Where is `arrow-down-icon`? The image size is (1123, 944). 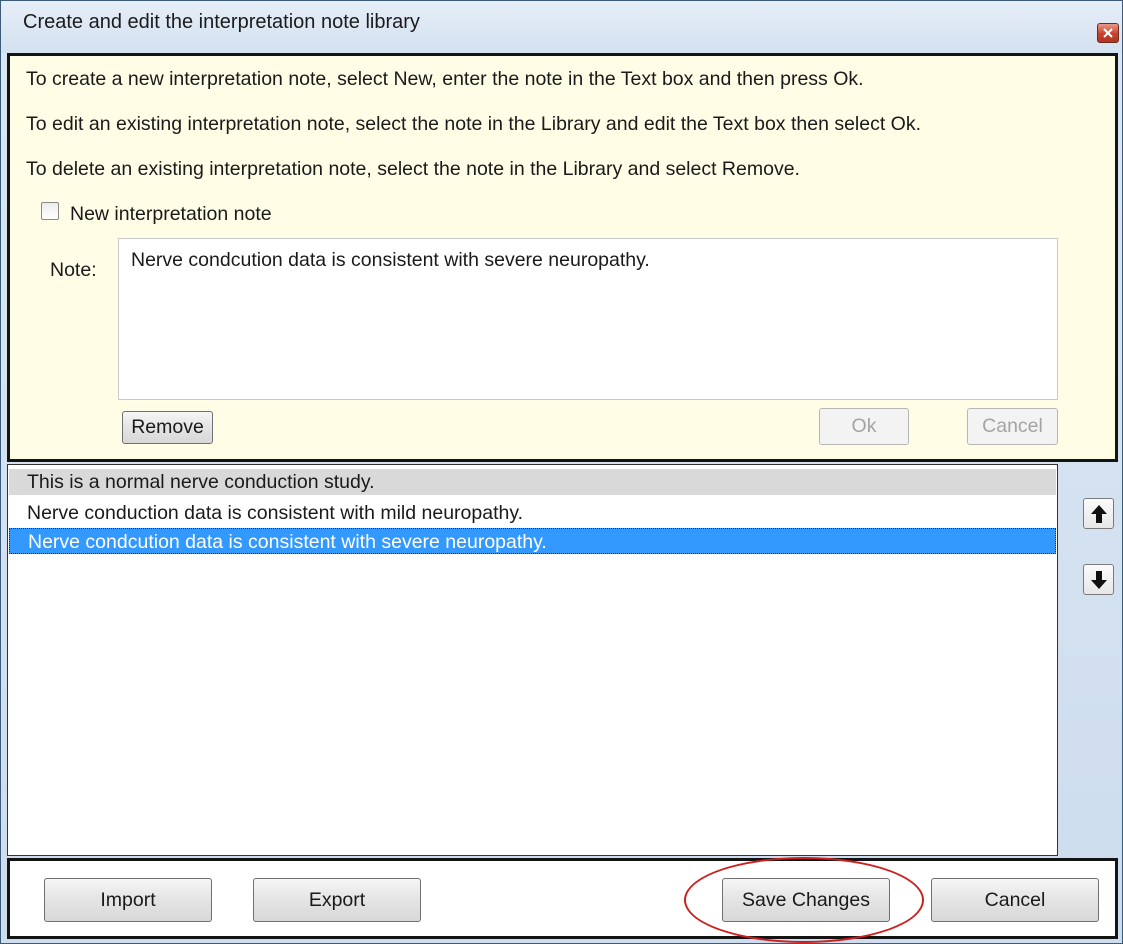
arrow-down-icon is located at coordinates (1099, 580).